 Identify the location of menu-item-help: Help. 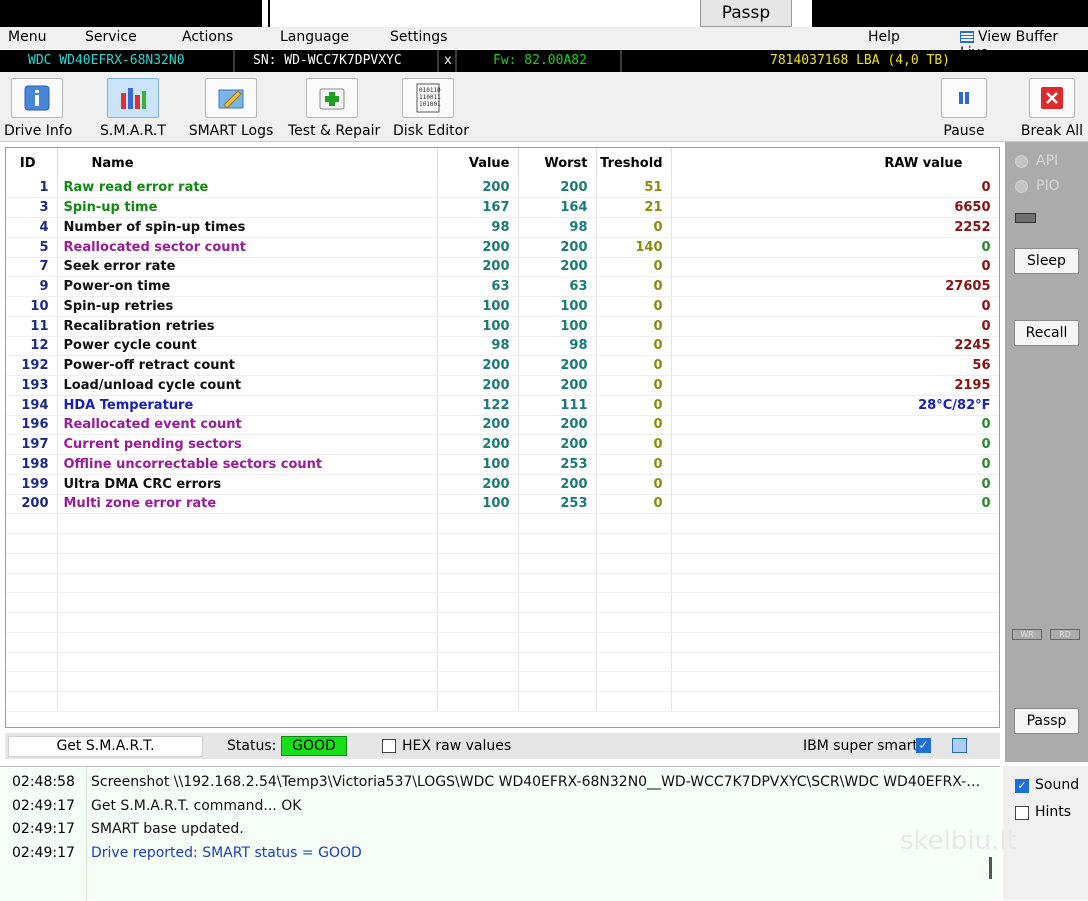
(884, 37).